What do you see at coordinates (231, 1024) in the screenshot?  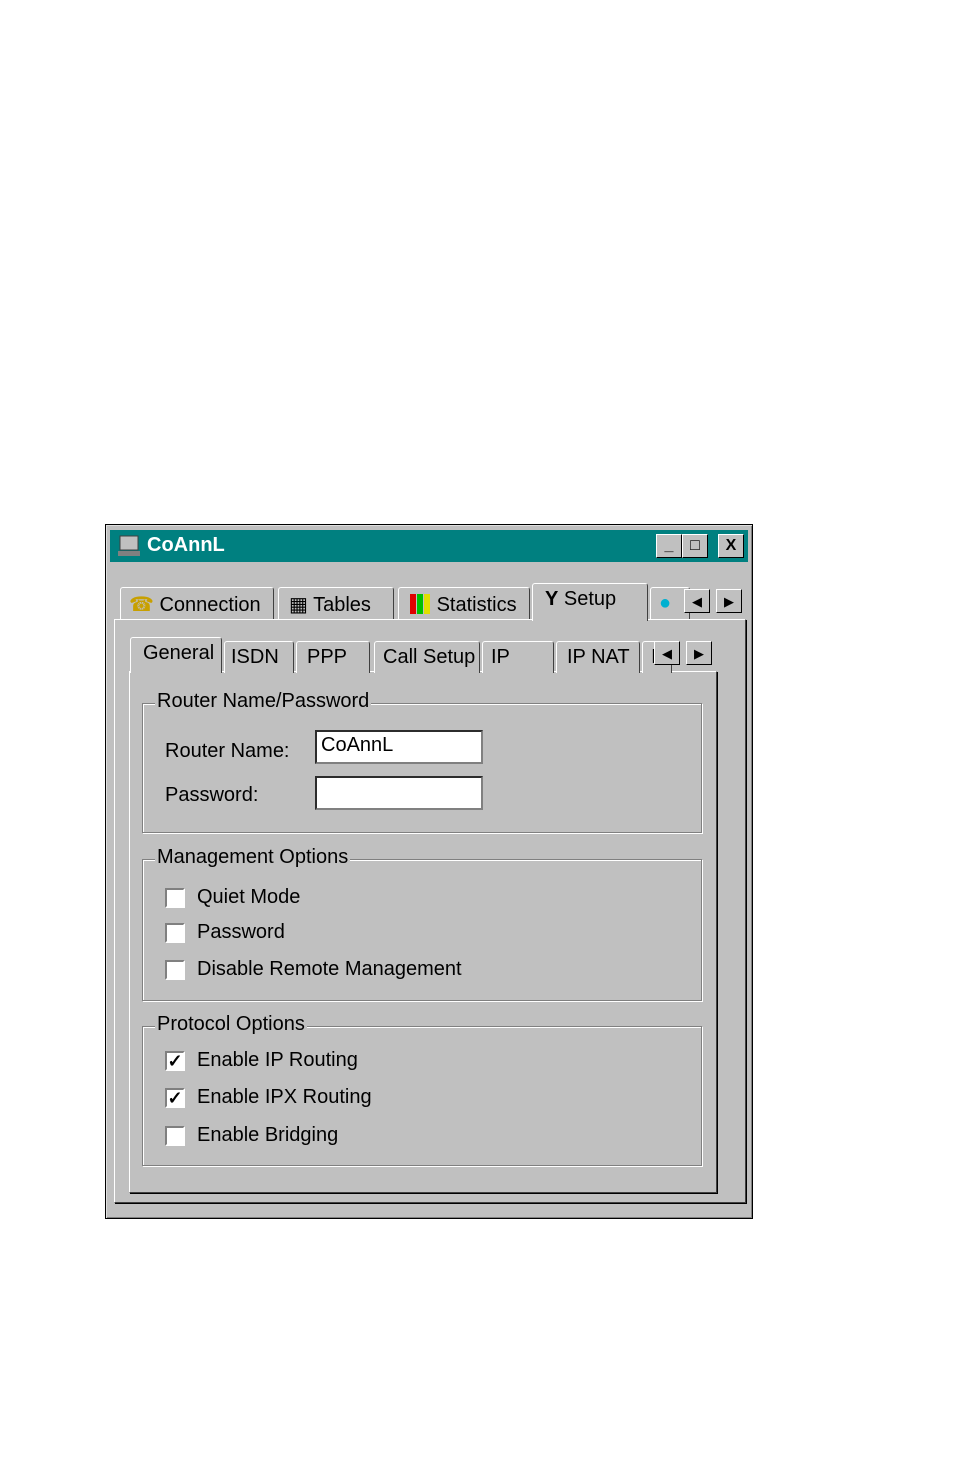 I see `group-title: Protocol Options` at bounding box center [231, 1024].